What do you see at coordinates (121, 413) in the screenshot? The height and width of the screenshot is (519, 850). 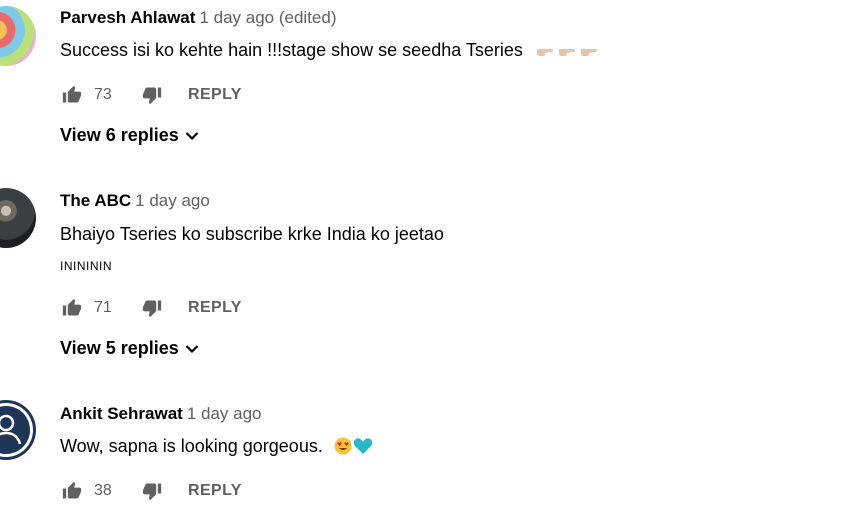 I see `author-name: Ankit Sehrawat` at bounding box center [121, 413].